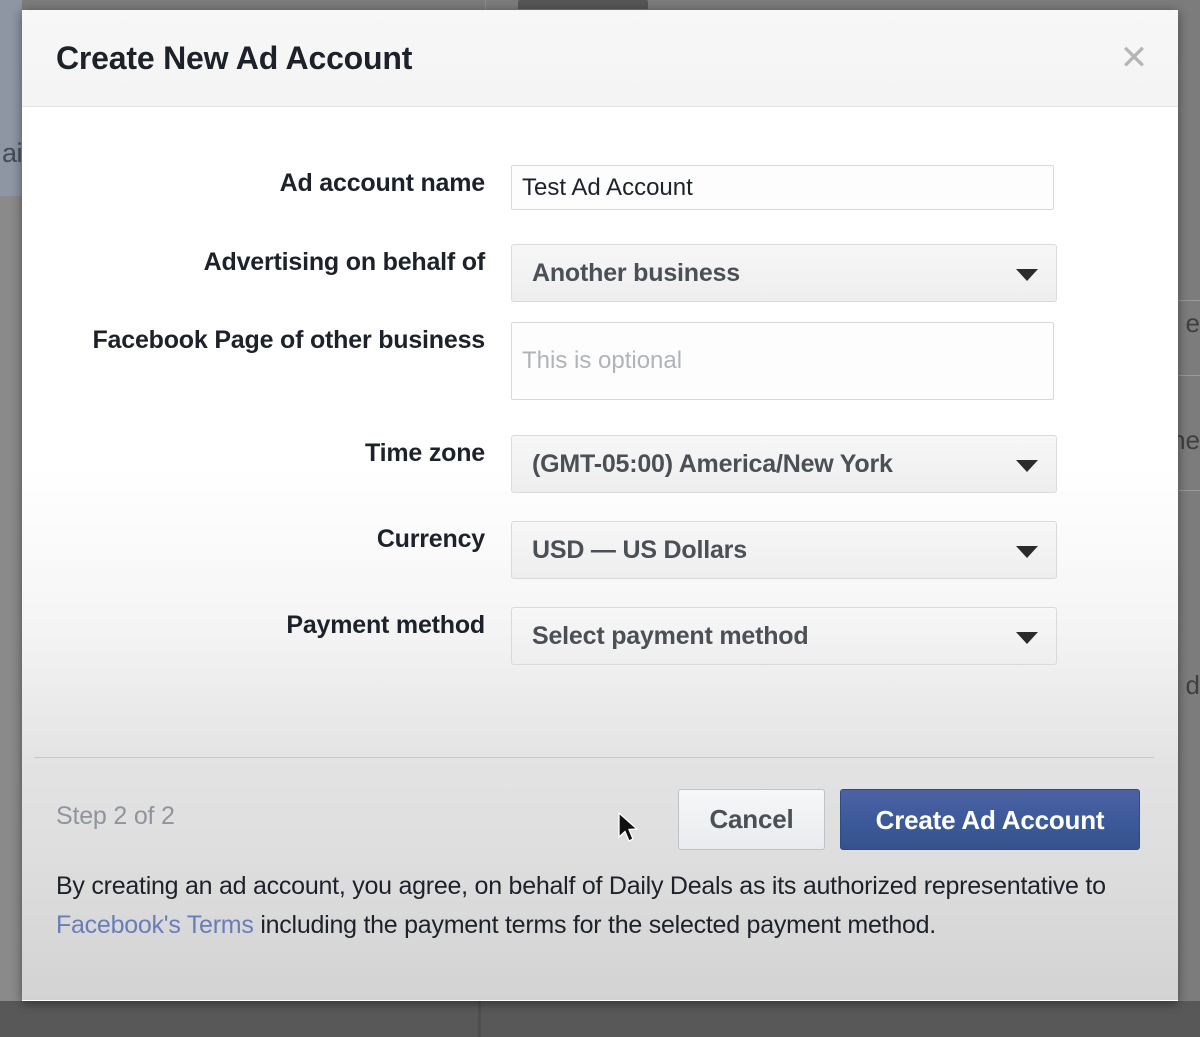 The height and width of the screenshot is (1037, 1200). I want to click on control-wrap-facebook-page, so click(782, 361).